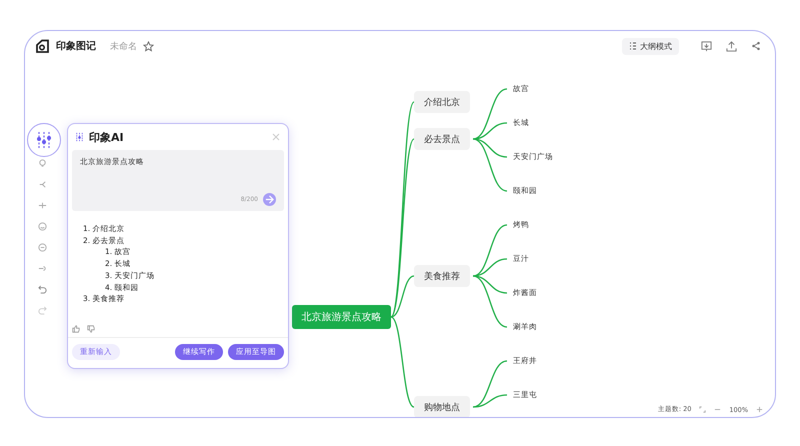 Image resolution: width=800 pixels, height=446 pixels. Describe the element at coordinates (42, 184) in the screenshot. I see `branch-icon` at that location.